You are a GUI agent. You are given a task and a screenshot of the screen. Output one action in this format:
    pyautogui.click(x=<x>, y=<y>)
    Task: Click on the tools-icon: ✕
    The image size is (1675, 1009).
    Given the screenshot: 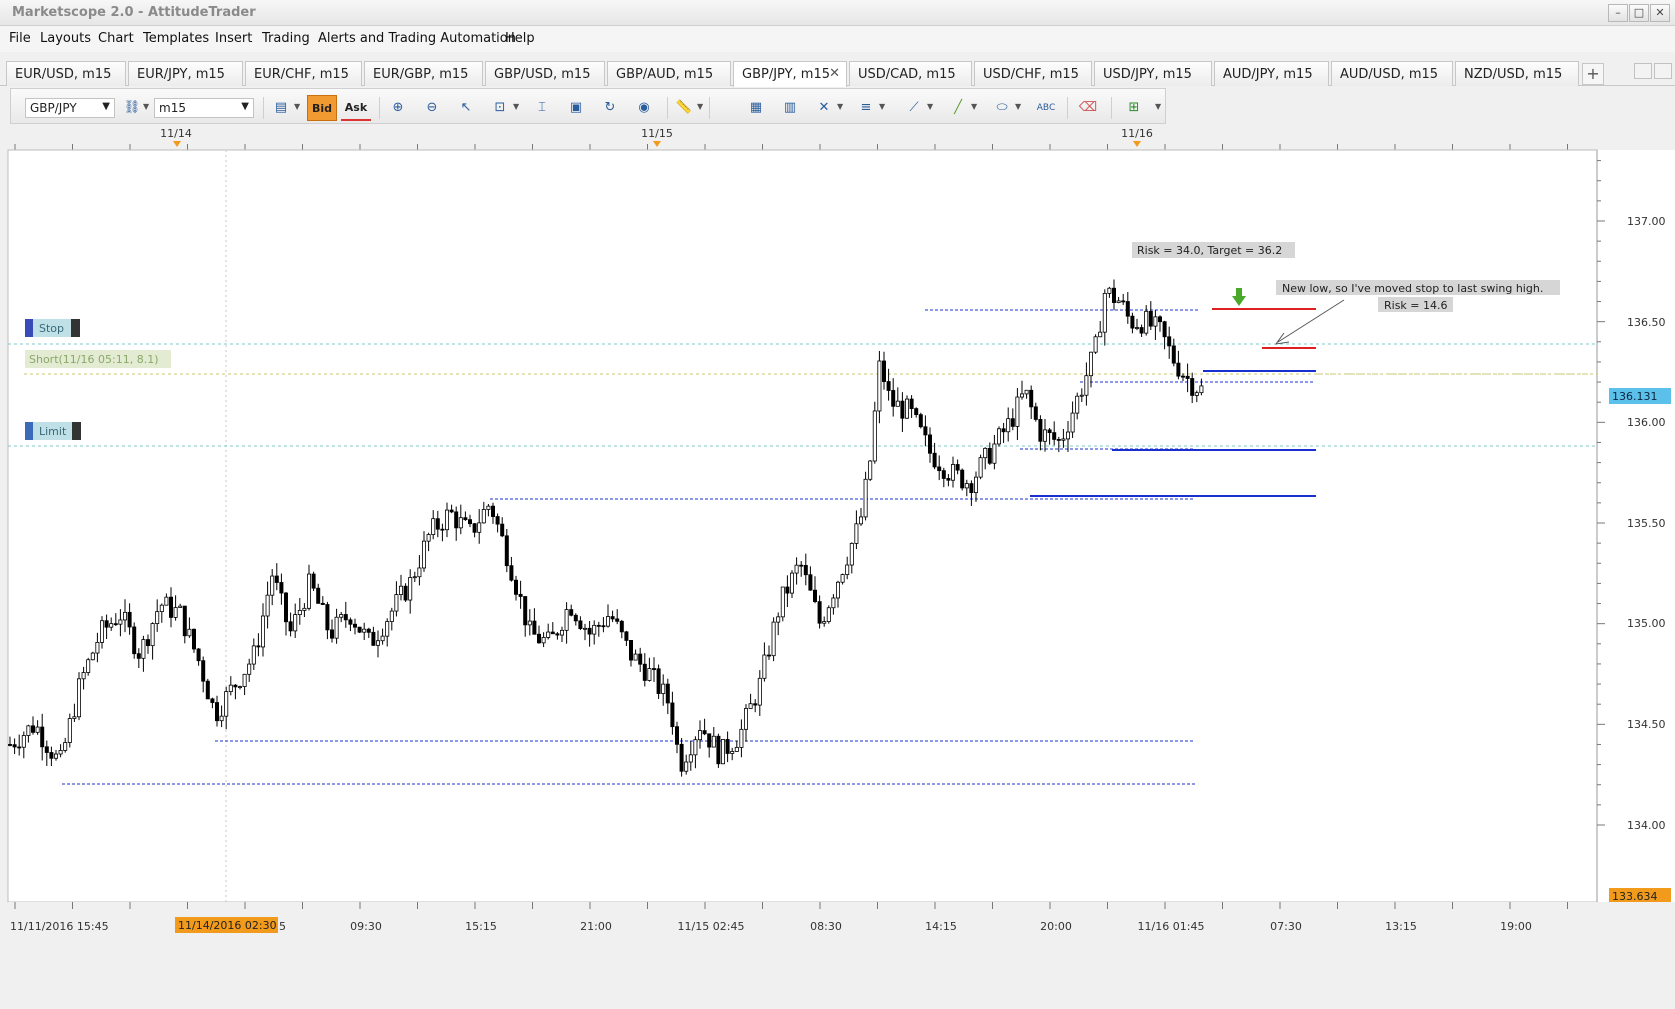 What is the action you would take?
    pyautogui.click(x=824, y=108)
    